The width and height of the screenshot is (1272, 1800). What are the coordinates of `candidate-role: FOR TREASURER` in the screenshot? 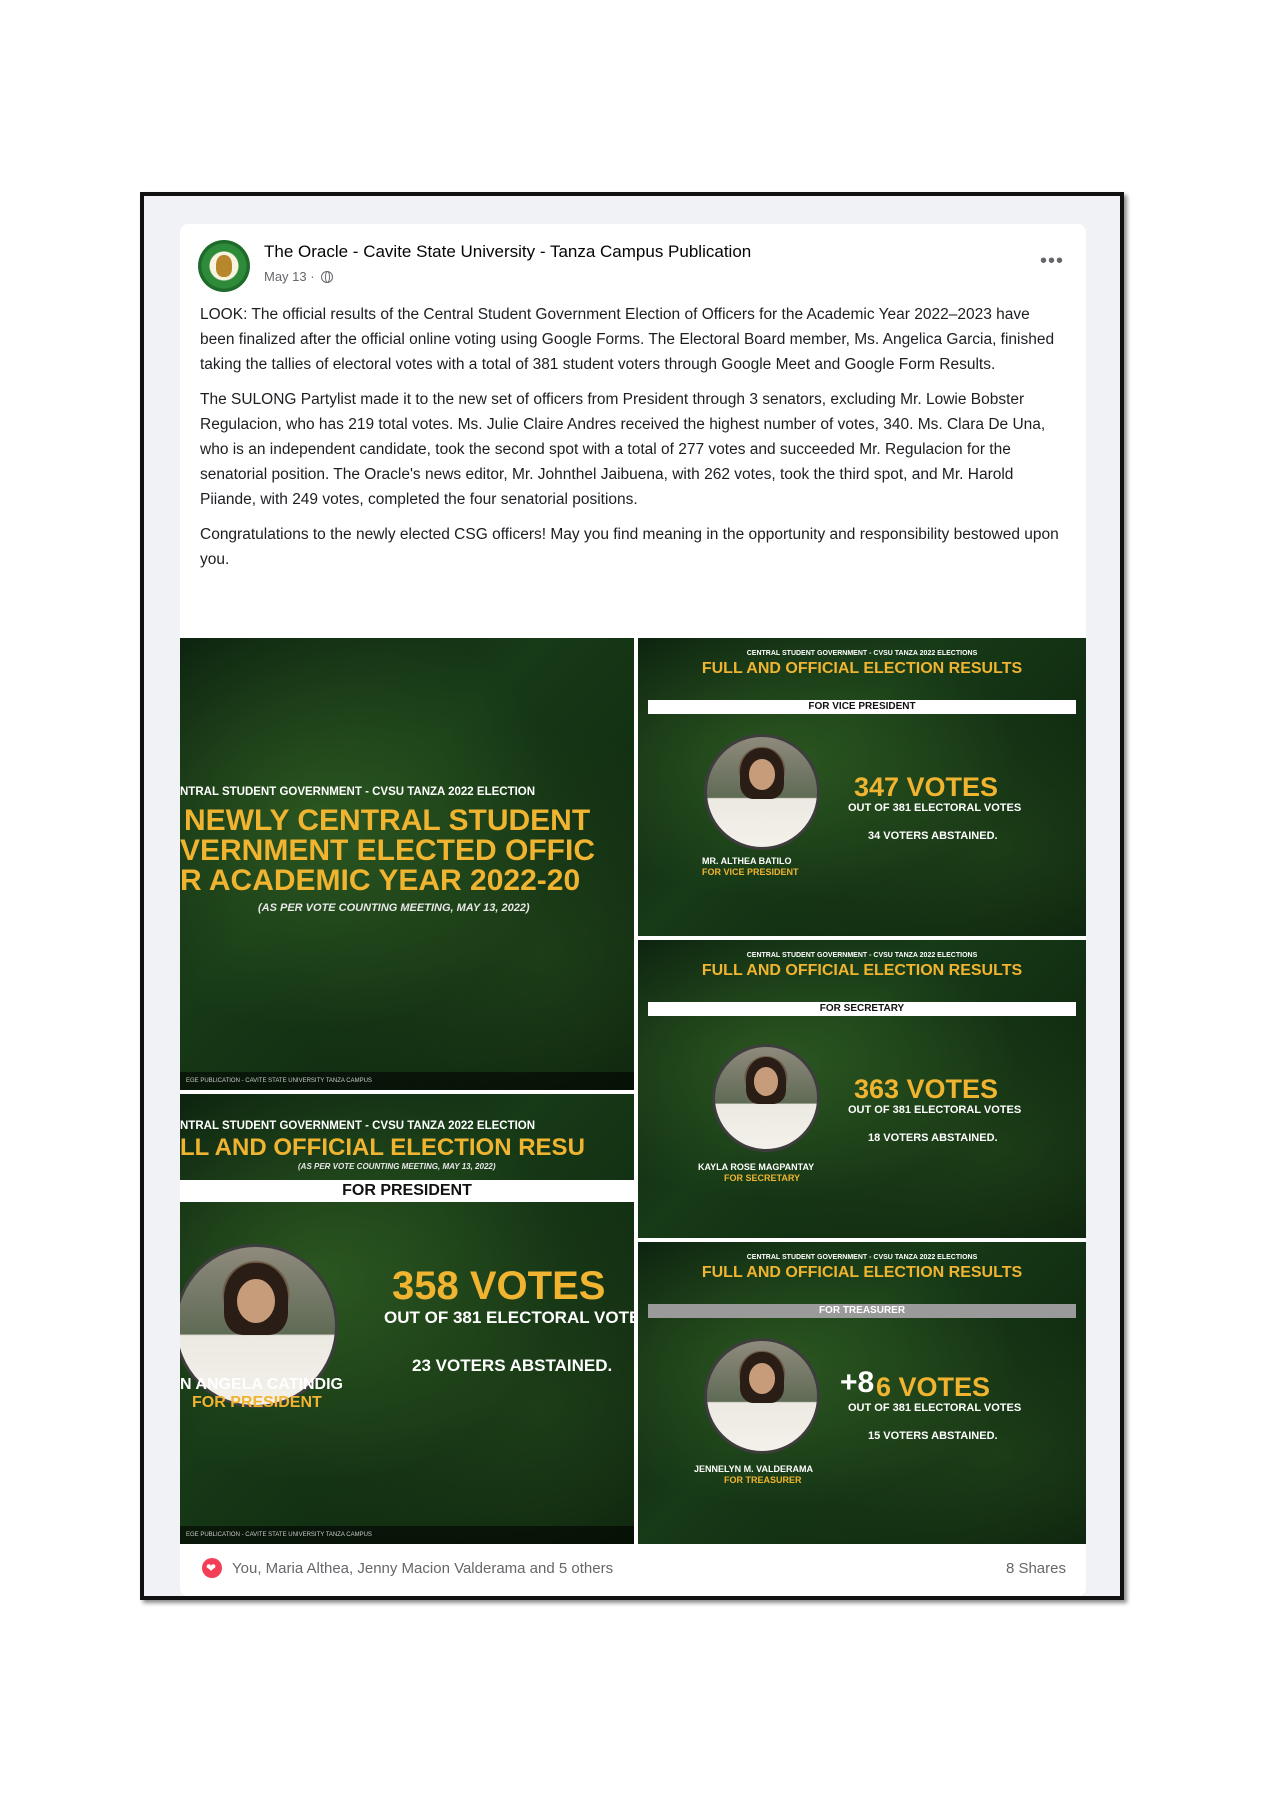 It's located at (763, 1480).